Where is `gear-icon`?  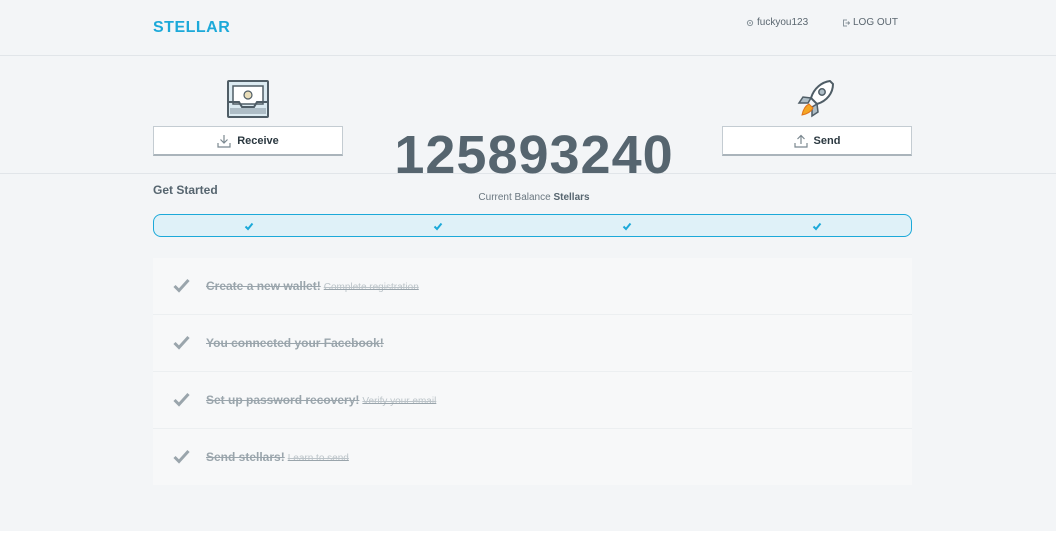 gear-icon is located at coordinates (750, 22).